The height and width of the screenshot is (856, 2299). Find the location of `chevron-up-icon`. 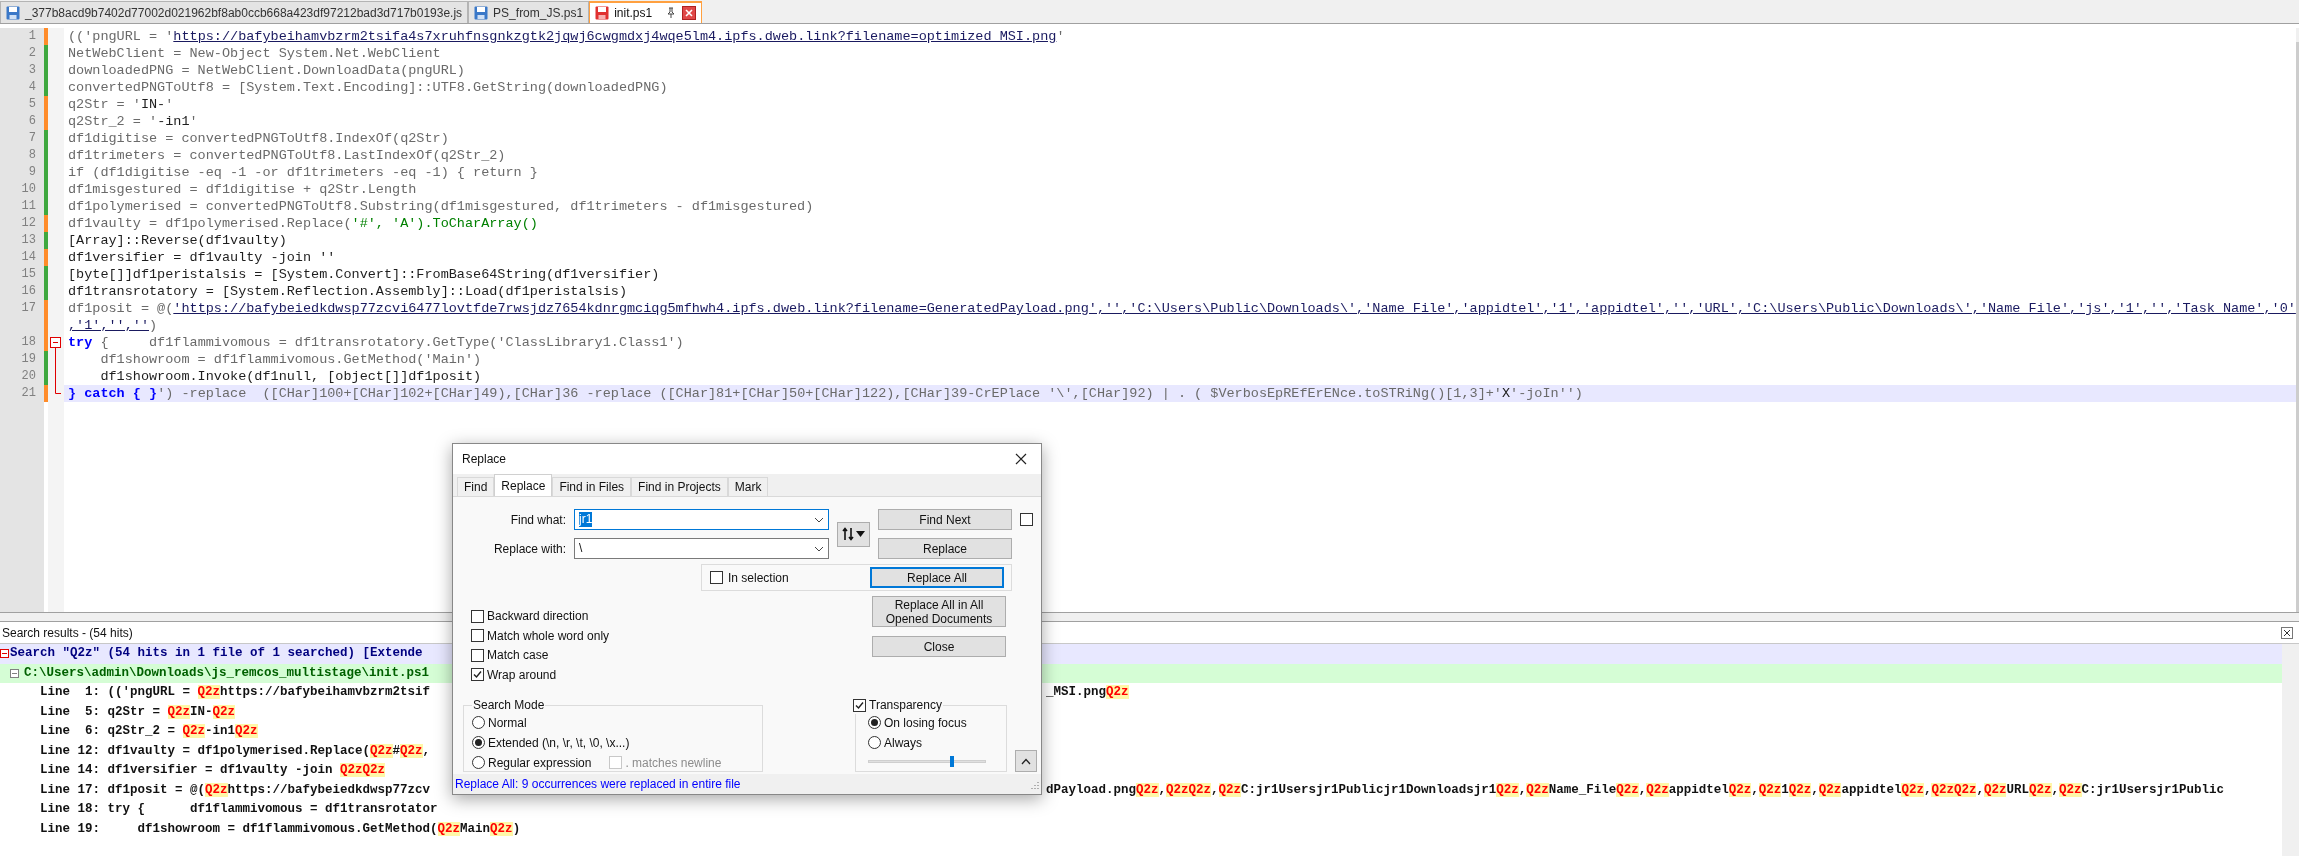

chevron-up-icon is located at coordinates (1026, 761).